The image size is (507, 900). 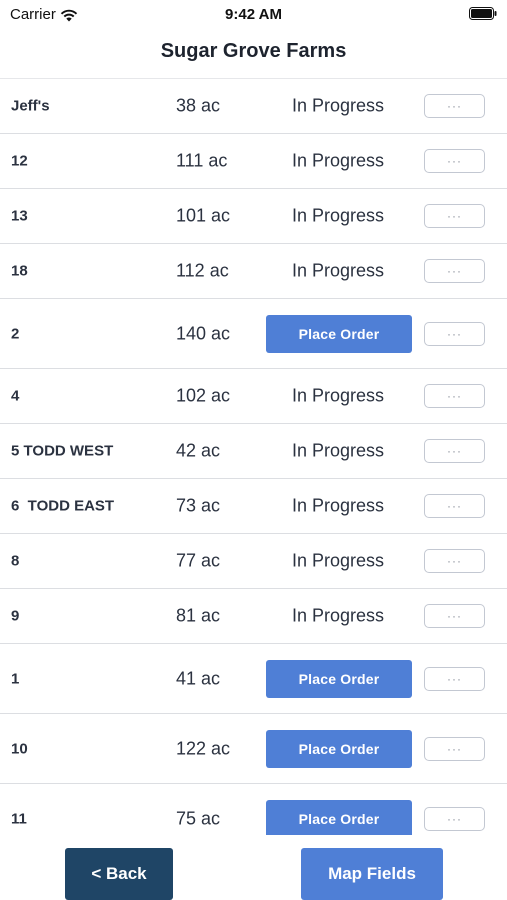 I want to click on field-acres: 42 ac, so click(x=198, y=450).